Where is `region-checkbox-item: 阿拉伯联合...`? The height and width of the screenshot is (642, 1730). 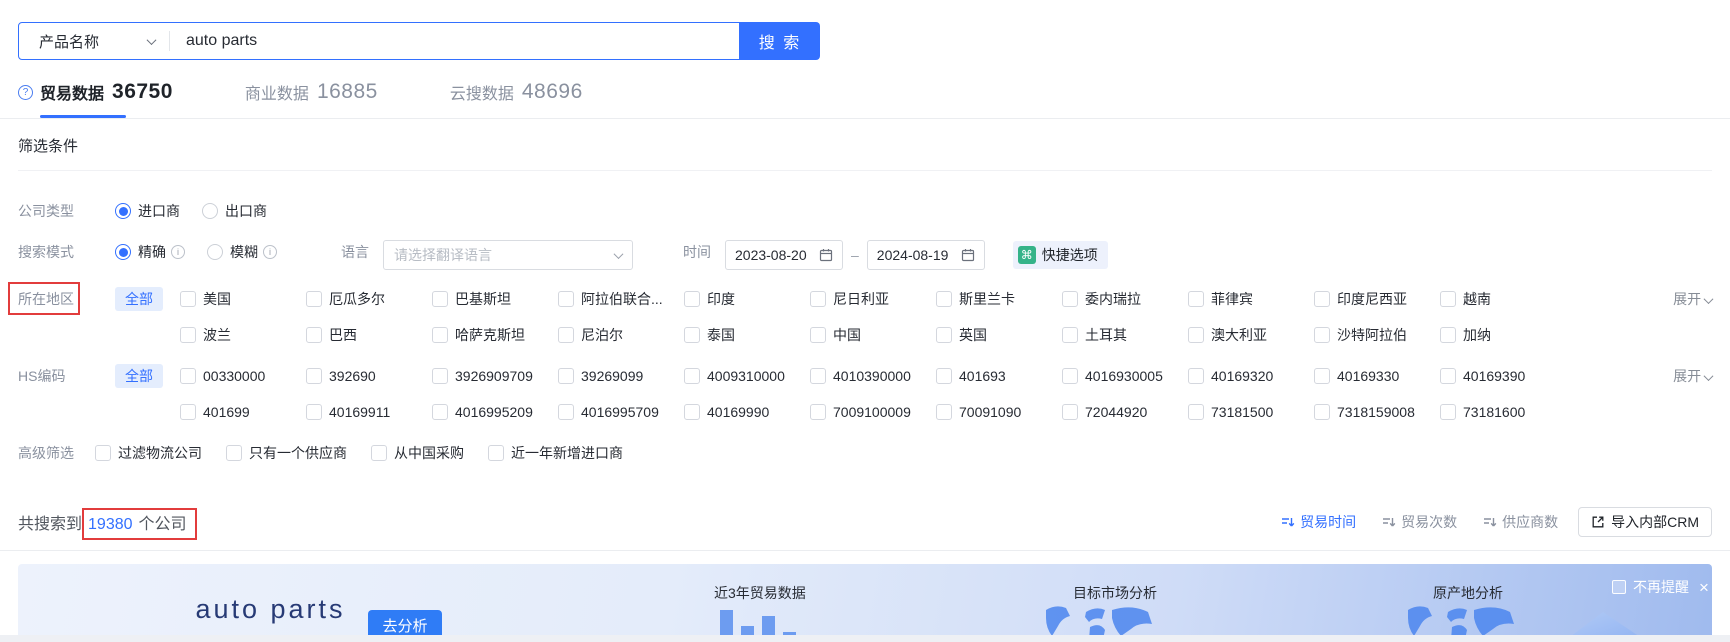
region-checkbox-item: 阿拉伯联合... is located at coordinates (621, 299).